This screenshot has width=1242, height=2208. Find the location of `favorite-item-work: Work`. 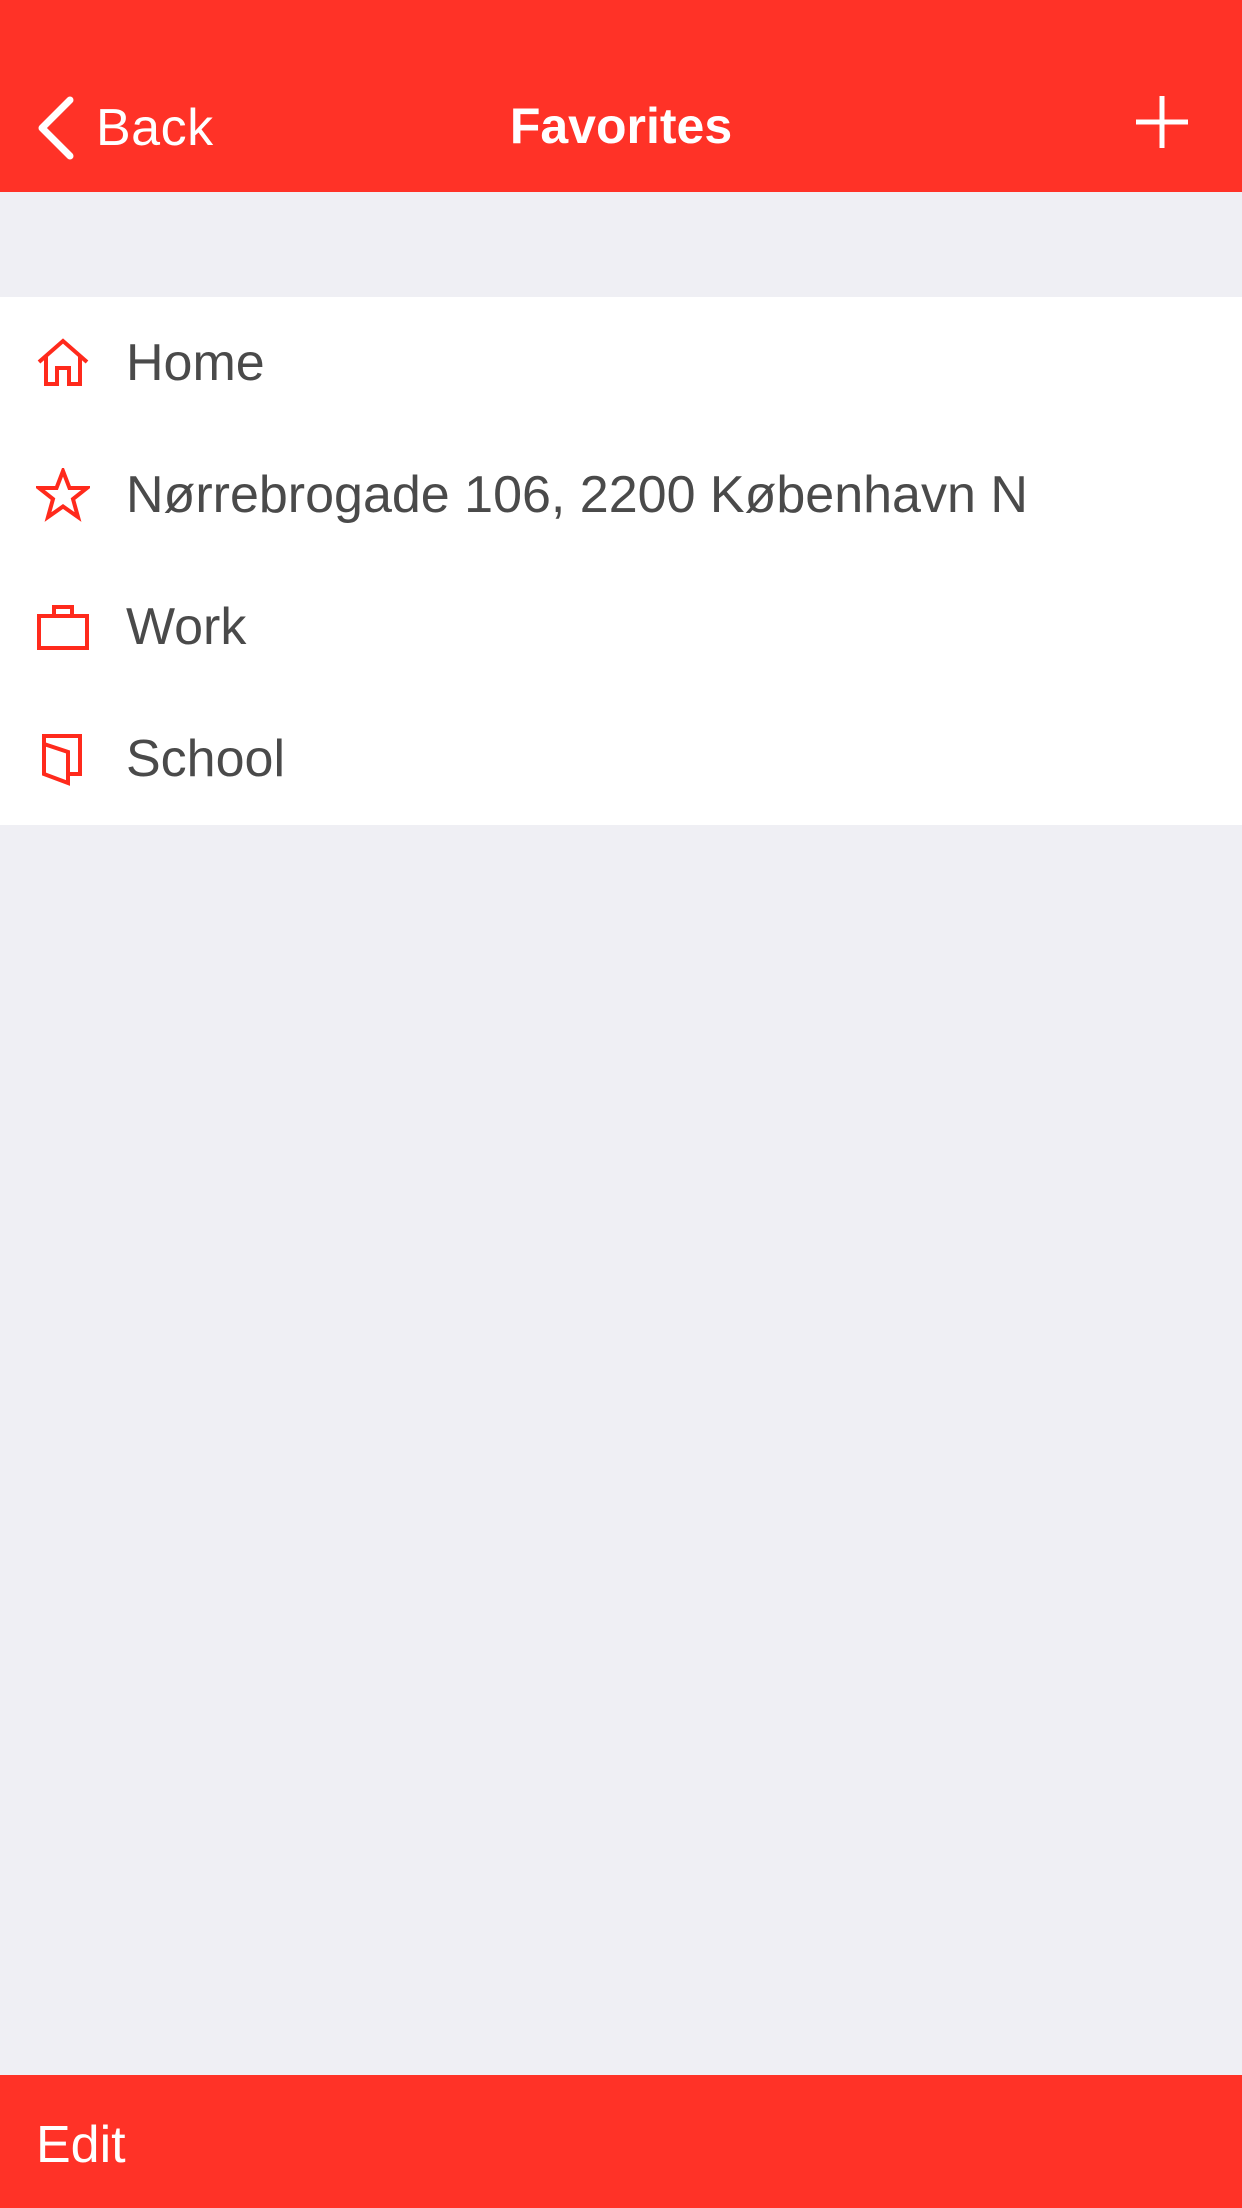

favorite-item-work: Work is located at coordinates (621, 627).